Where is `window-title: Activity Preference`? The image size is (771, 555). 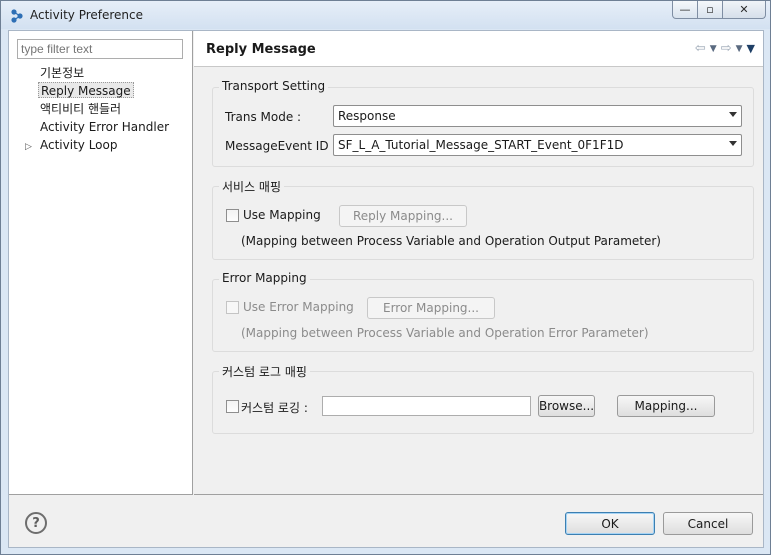
window-title: Activity Preference is located at coordinates (87, 15).